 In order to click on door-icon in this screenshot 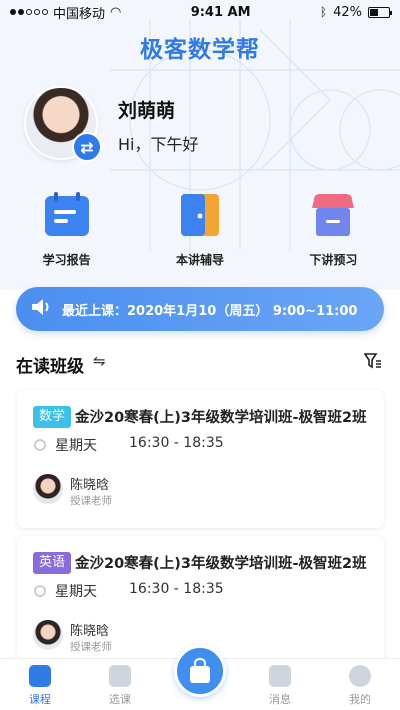, I will do `click(200, 215)`.